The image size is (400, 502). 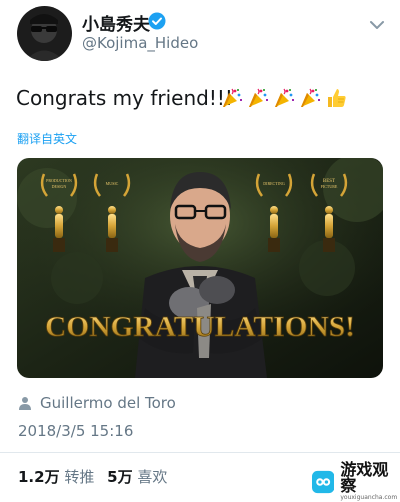 I want to click on watermark-logo-icon, so click(x=323, y=482).